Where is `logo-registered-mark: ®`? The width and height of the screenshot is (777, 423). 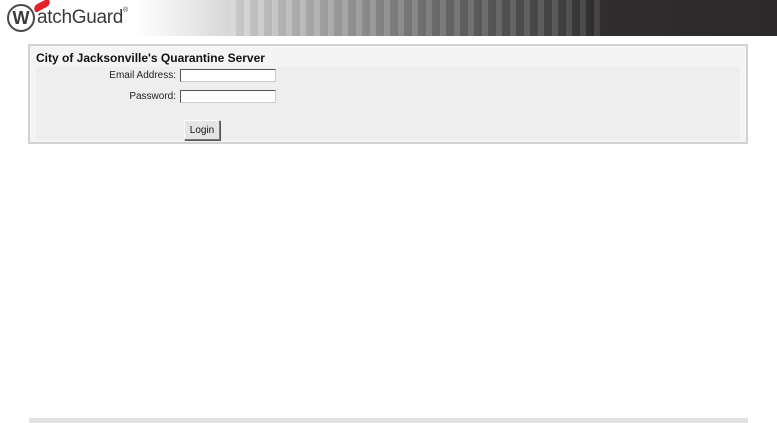
logo-registered-mark: ® is located at coordinates (126, 10).